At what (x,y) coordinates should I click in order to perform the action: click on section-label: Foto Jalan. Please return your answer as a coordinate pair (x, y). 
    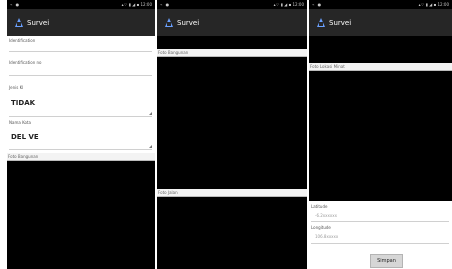
    Looking at the image, I should click on (168, 192).